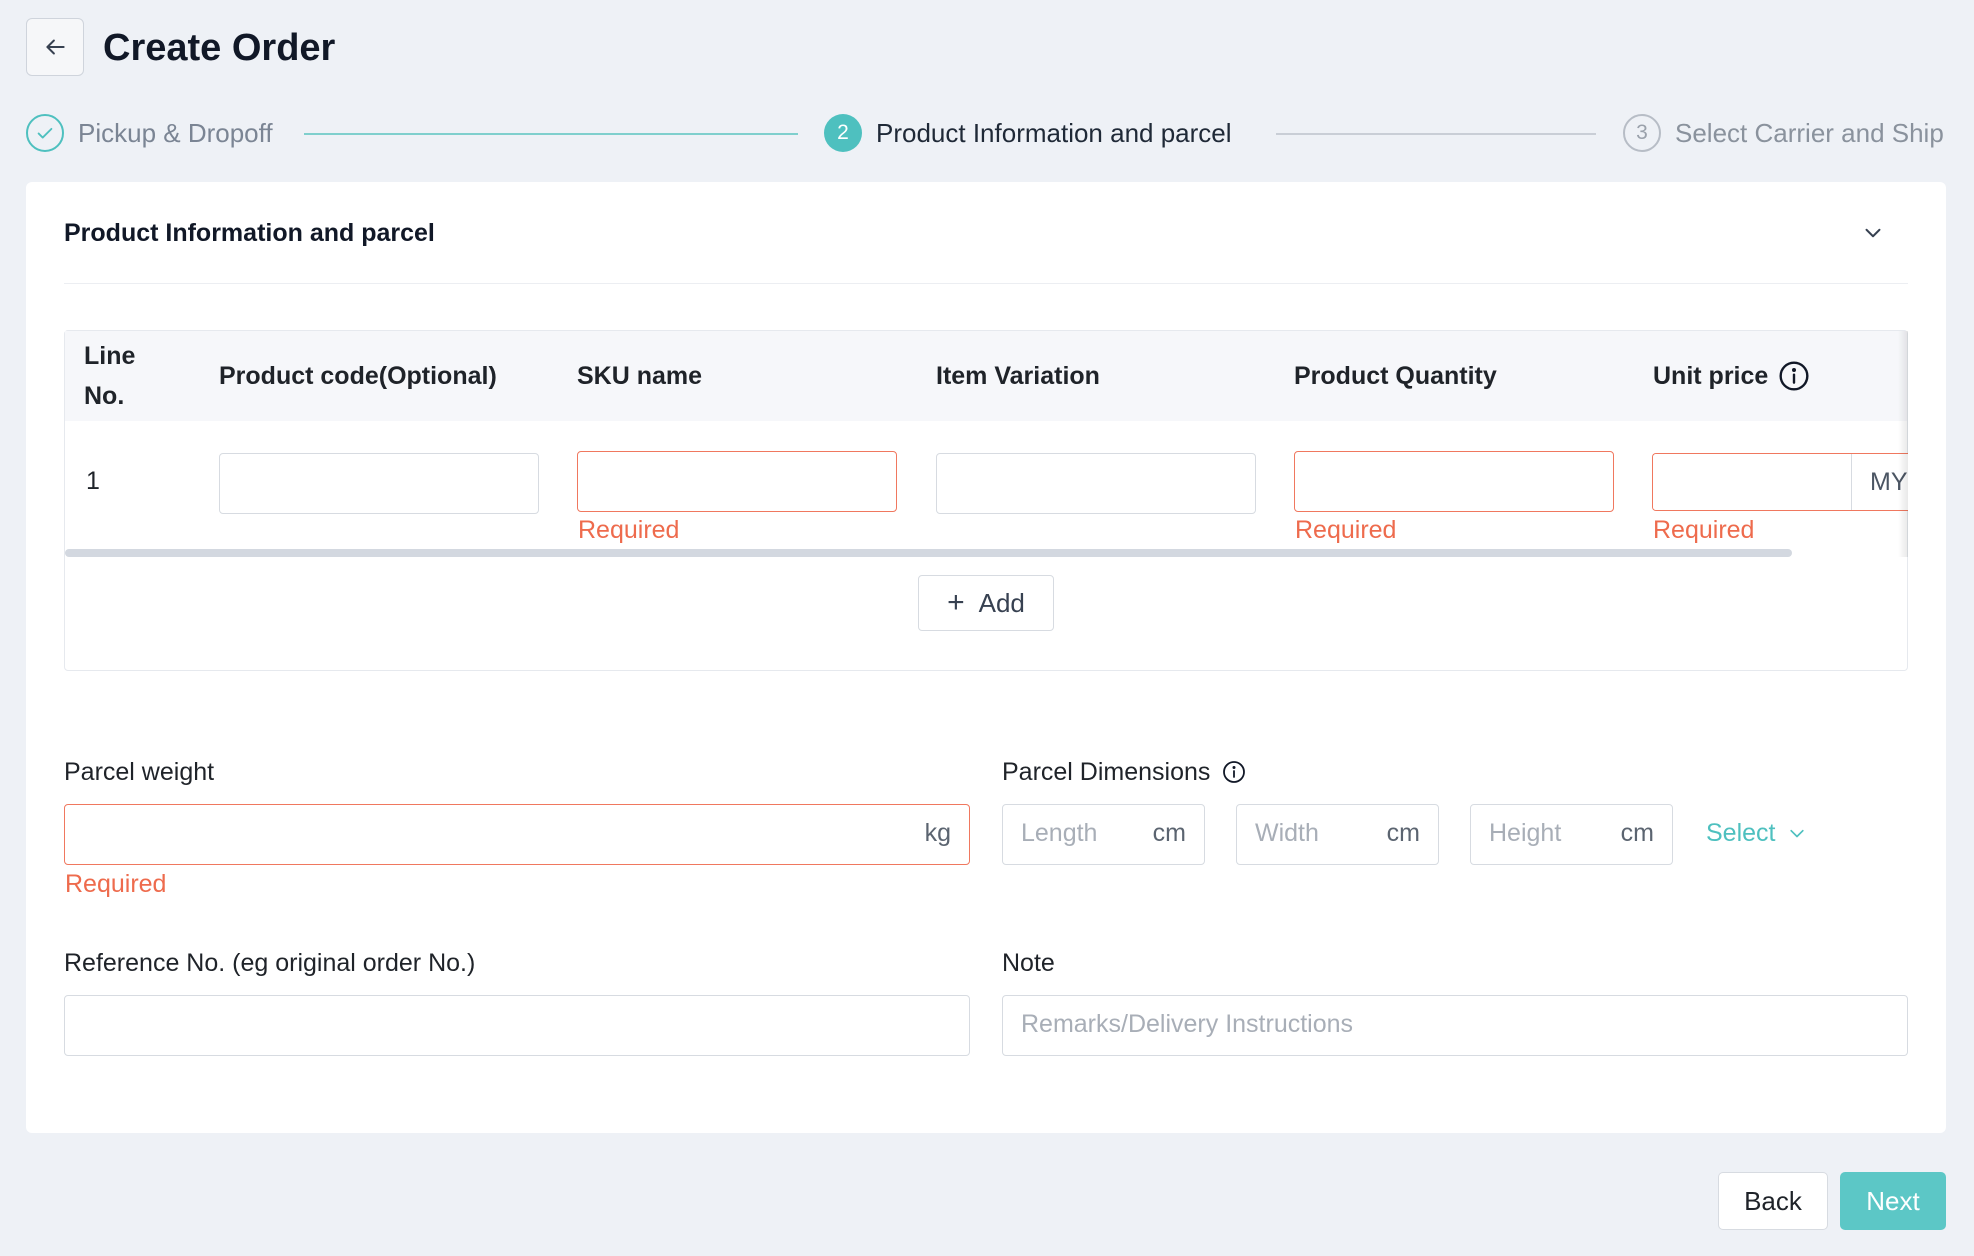 This screenshot has height=1256, width=1974. What do you see at coordinates (640, 376) in the screenshot?
I see `column-header-sku-name: SKU name` at bounding box center [640, 376].